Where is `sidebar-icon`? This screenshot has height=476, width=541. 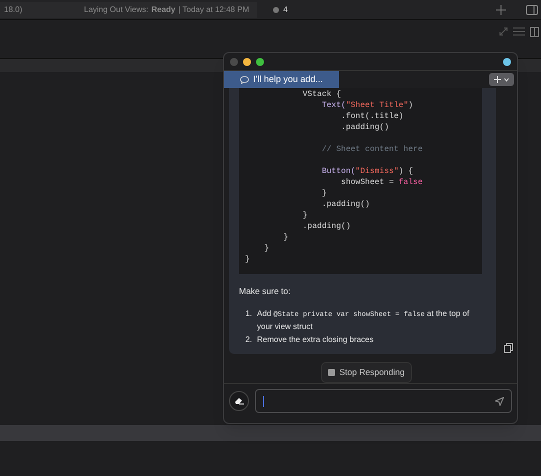
sidebar-icon is located at coordinates (532, 9).